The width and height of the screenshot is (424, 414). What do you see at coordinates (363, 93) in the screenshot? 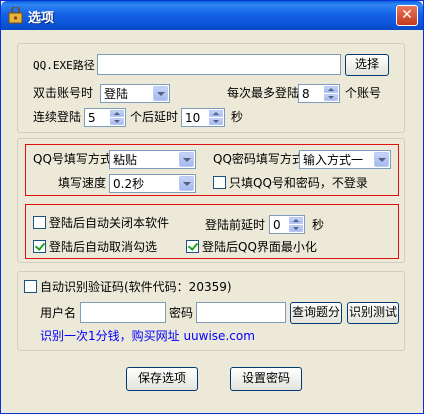
I see `max-login-suffix: 个账号` at bounding box center [363, 93].